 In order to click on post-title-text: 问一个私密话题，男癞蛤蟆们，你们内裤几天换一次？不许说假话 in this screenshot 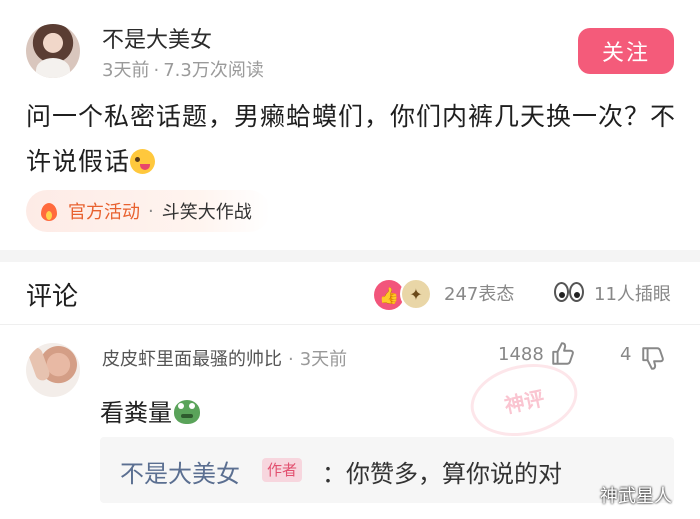, I will do `click(351, 139)`.